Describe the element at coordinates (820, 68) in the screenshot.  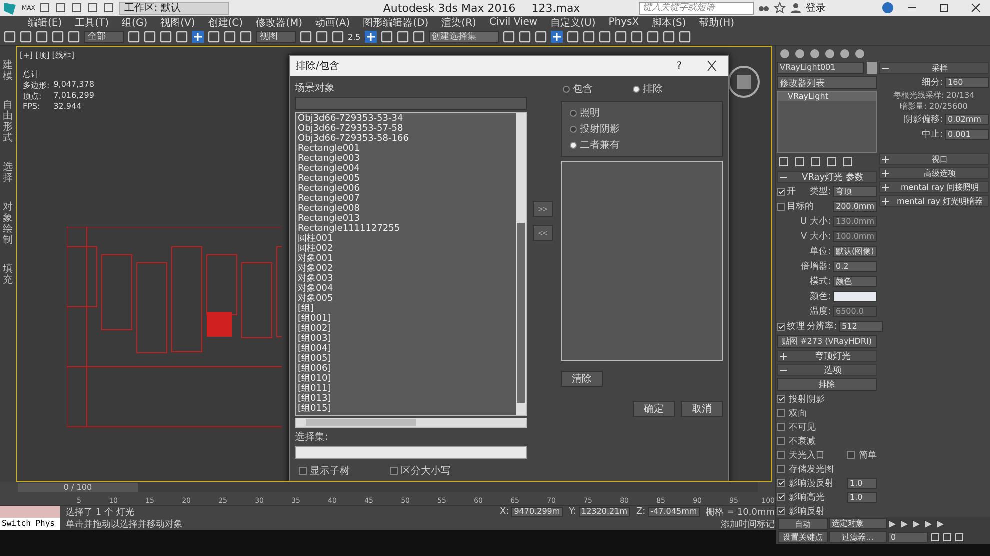
I see `object-name-field: VRayLight001` at that location.